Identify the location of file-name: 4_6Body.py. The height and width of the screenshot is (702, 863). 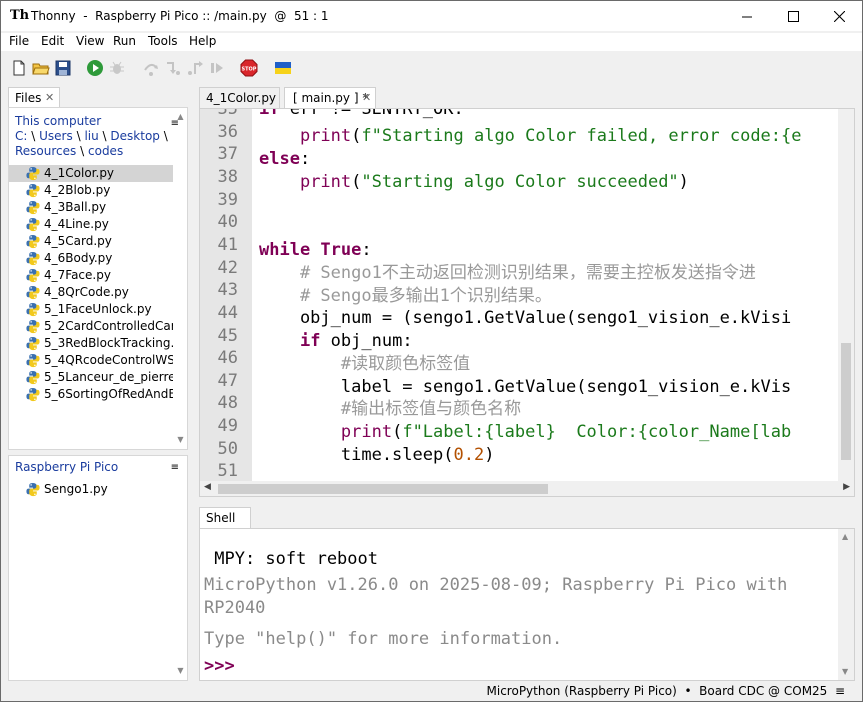
(78, 258).